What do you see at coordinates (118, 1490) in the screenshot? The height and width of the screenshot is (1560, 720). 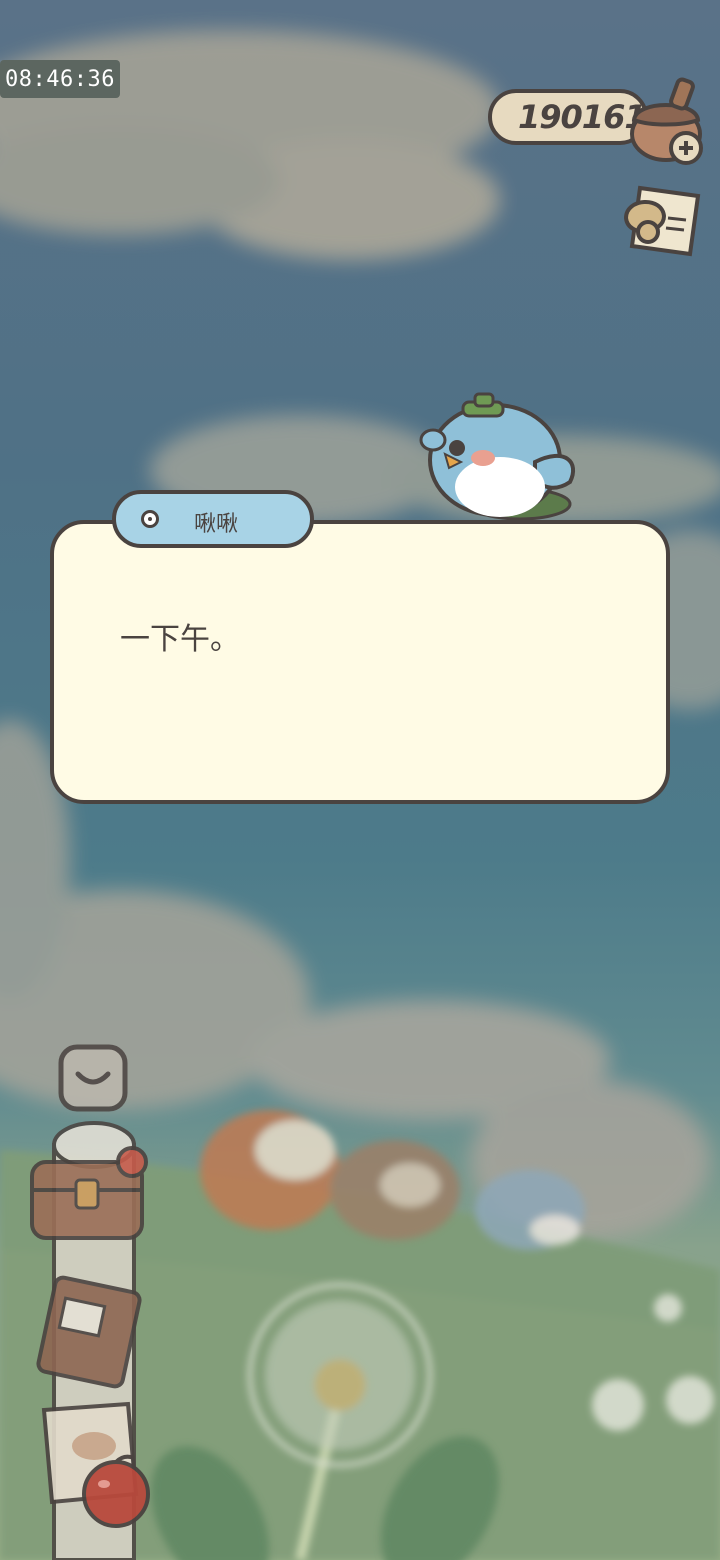 I see `apple-icon` at bounding box center [118, 1490].